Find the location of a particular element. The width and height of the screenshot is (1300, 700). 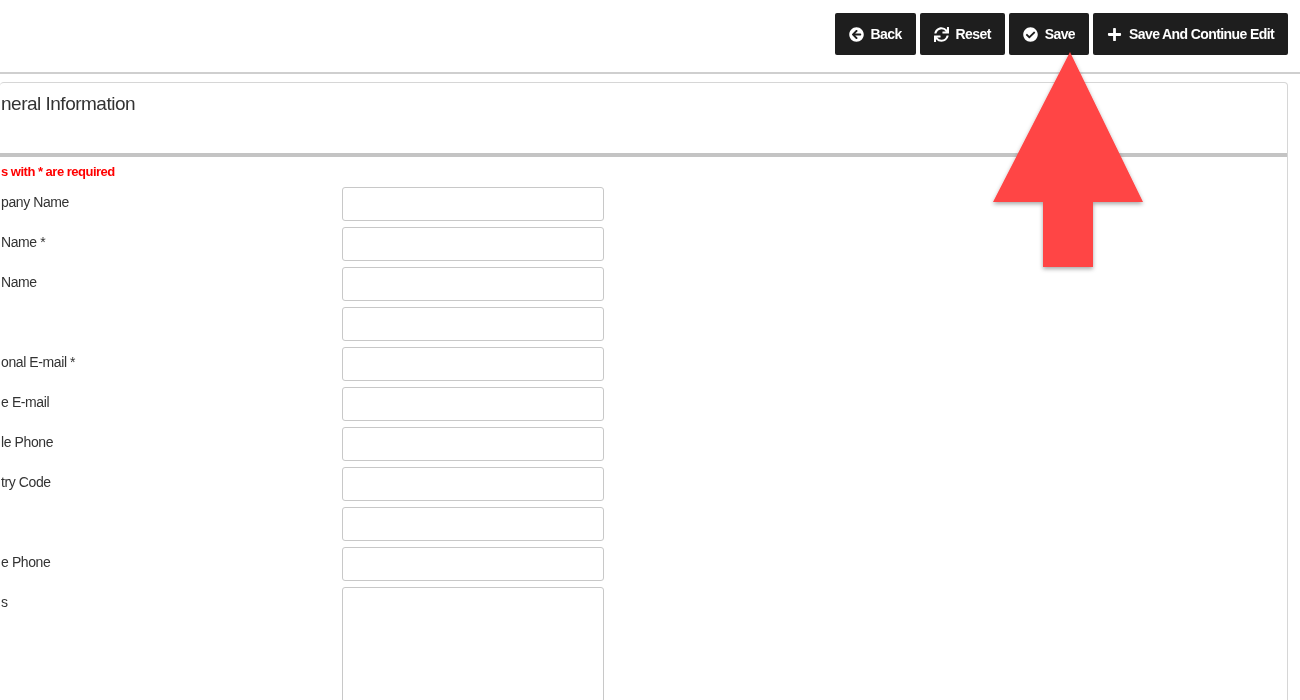

textarea-field is located at coordinates (473, 643).